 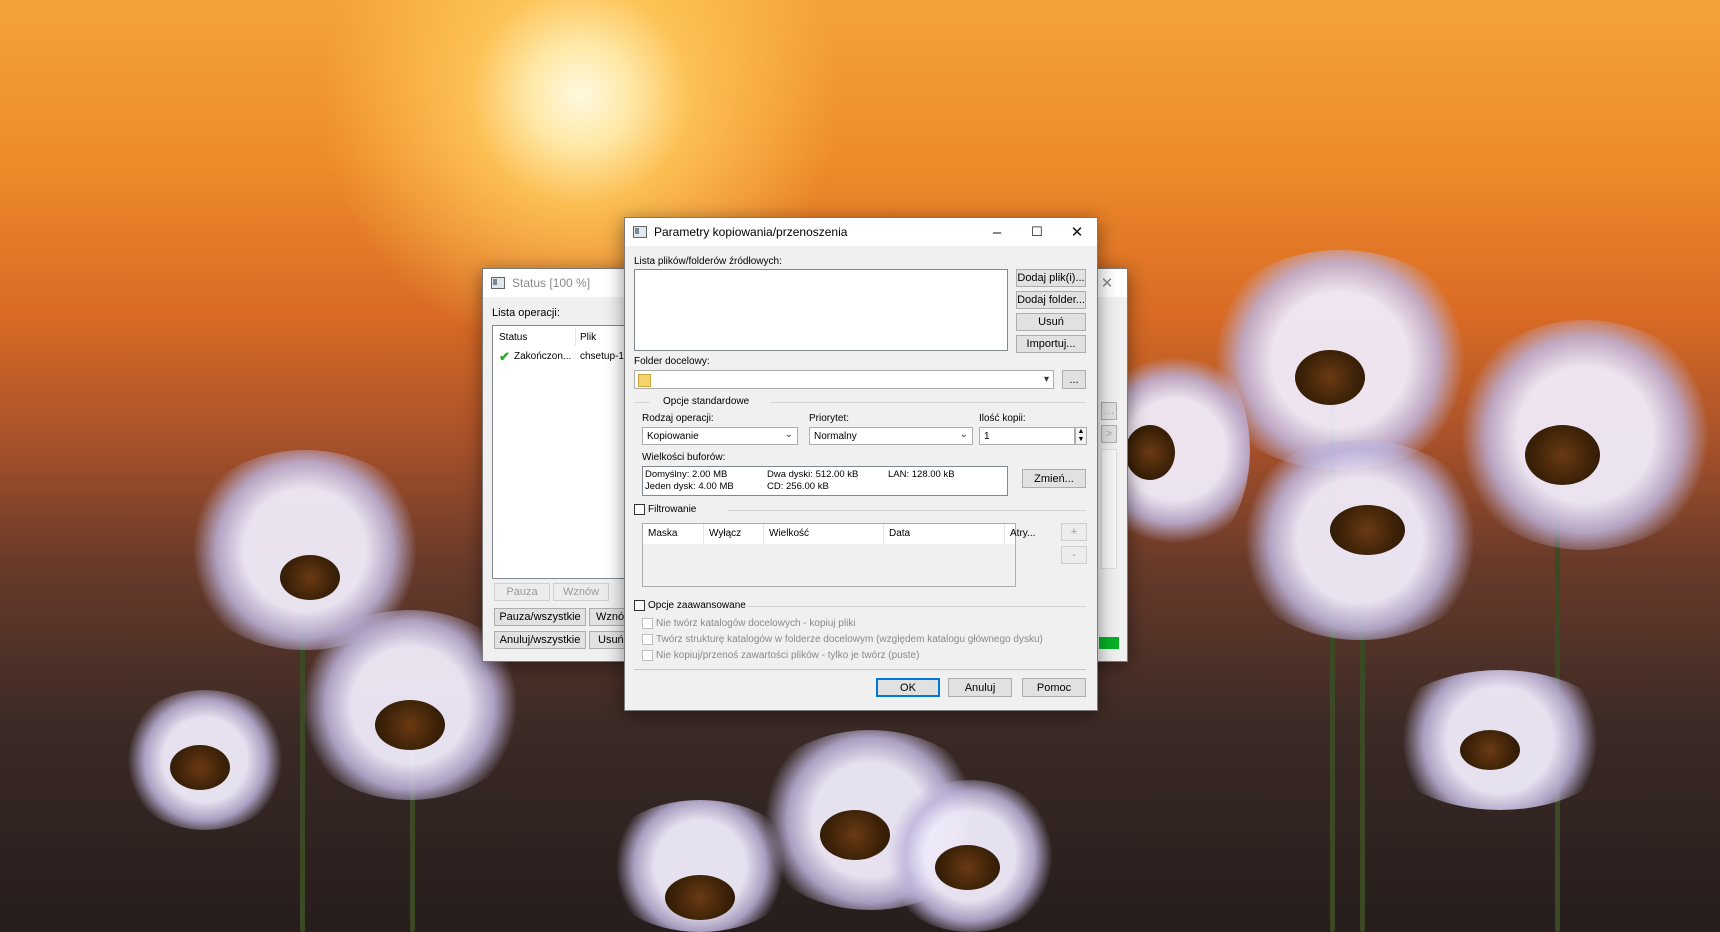 I want to click on copies-input: 1, so click(x=1027, y=436).